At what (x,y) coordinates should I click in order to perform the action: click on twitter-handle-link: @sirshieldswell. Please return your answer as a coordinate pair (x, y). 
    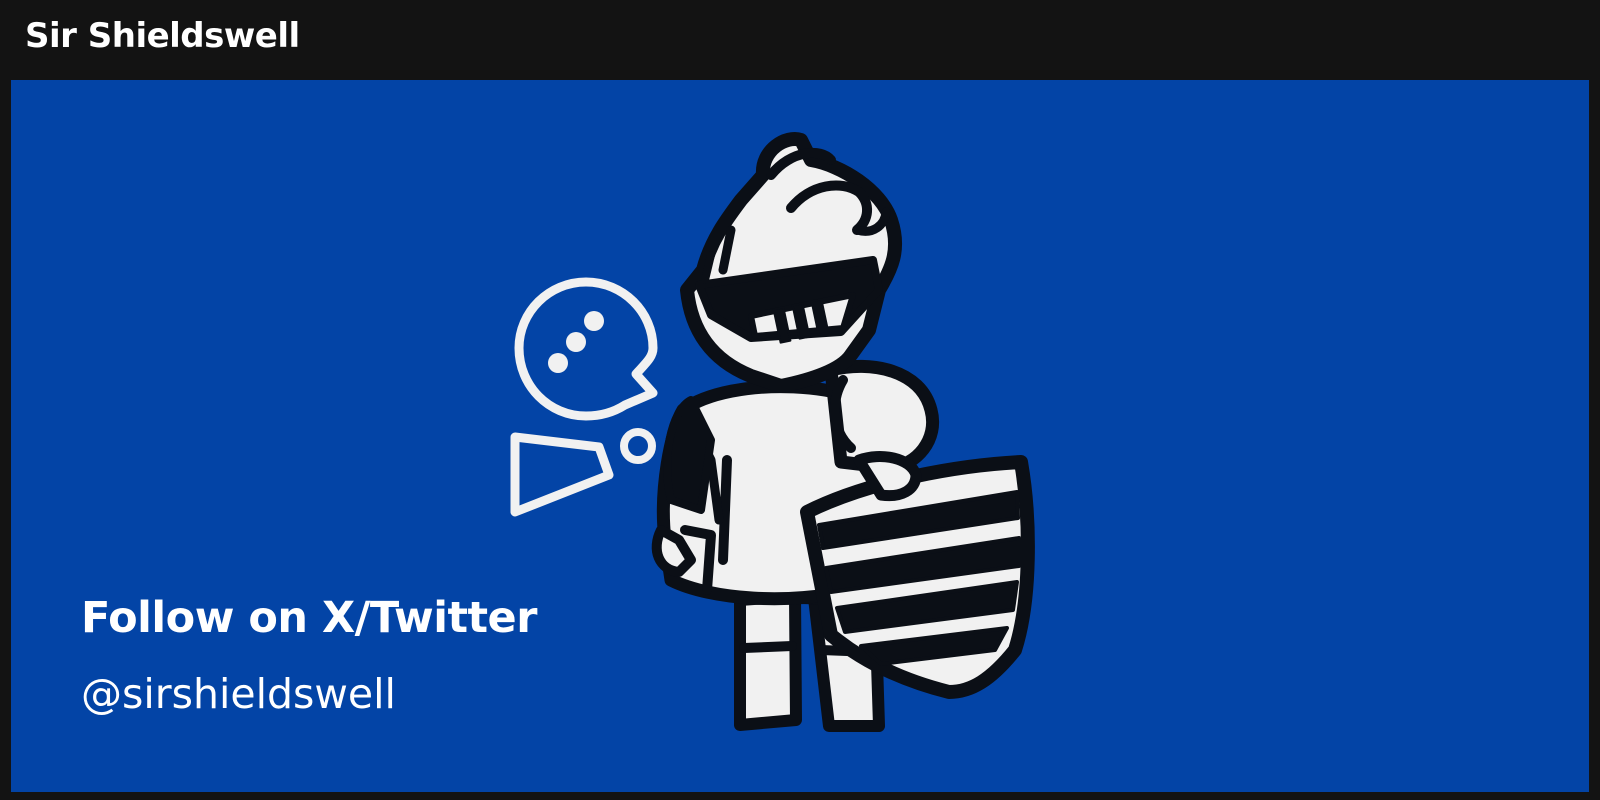
    Looking at the image, I should click on (238, 694).